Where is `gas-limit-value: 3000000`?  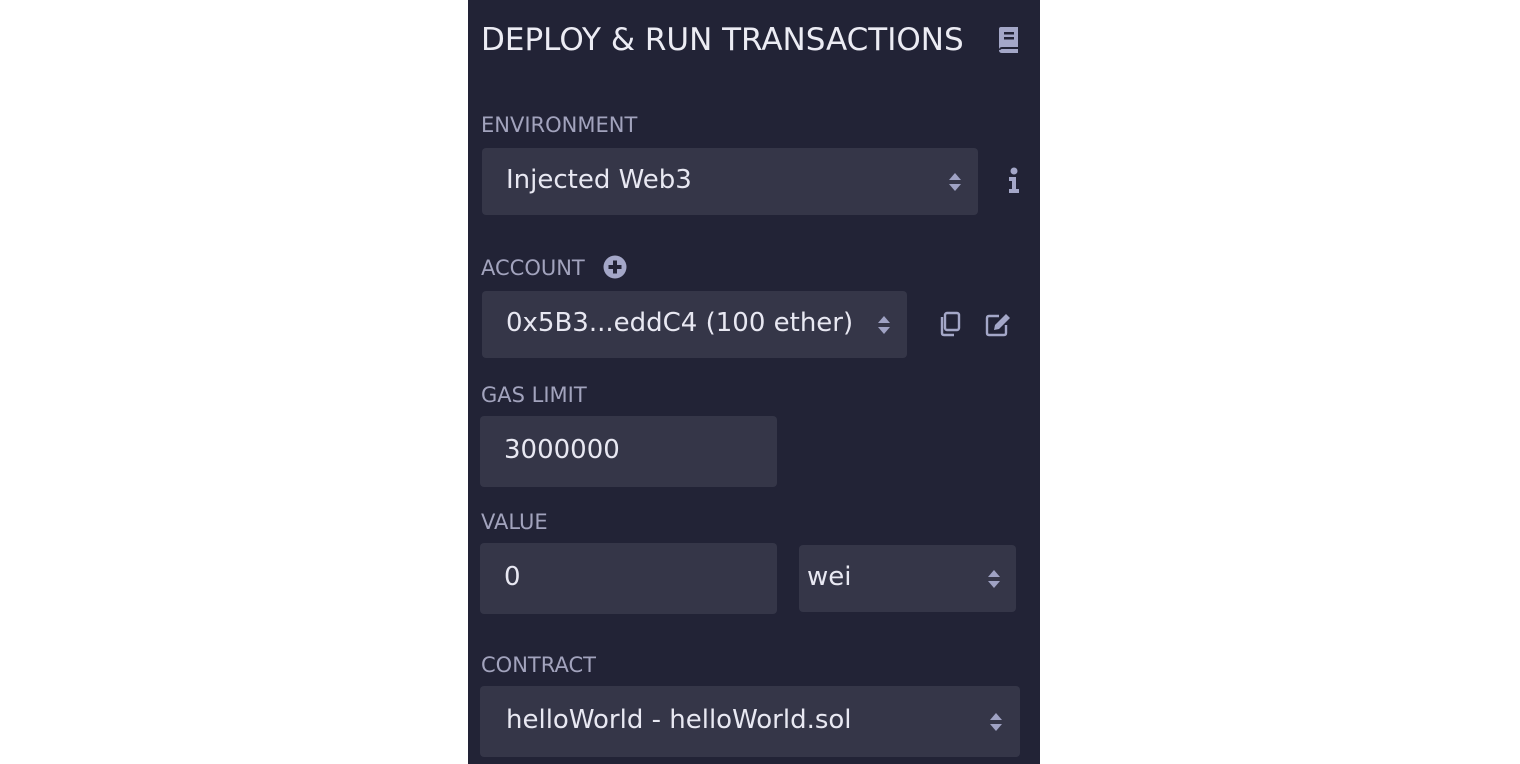 gas-limit-value: 3000000 is located at coordinates (562, 450).